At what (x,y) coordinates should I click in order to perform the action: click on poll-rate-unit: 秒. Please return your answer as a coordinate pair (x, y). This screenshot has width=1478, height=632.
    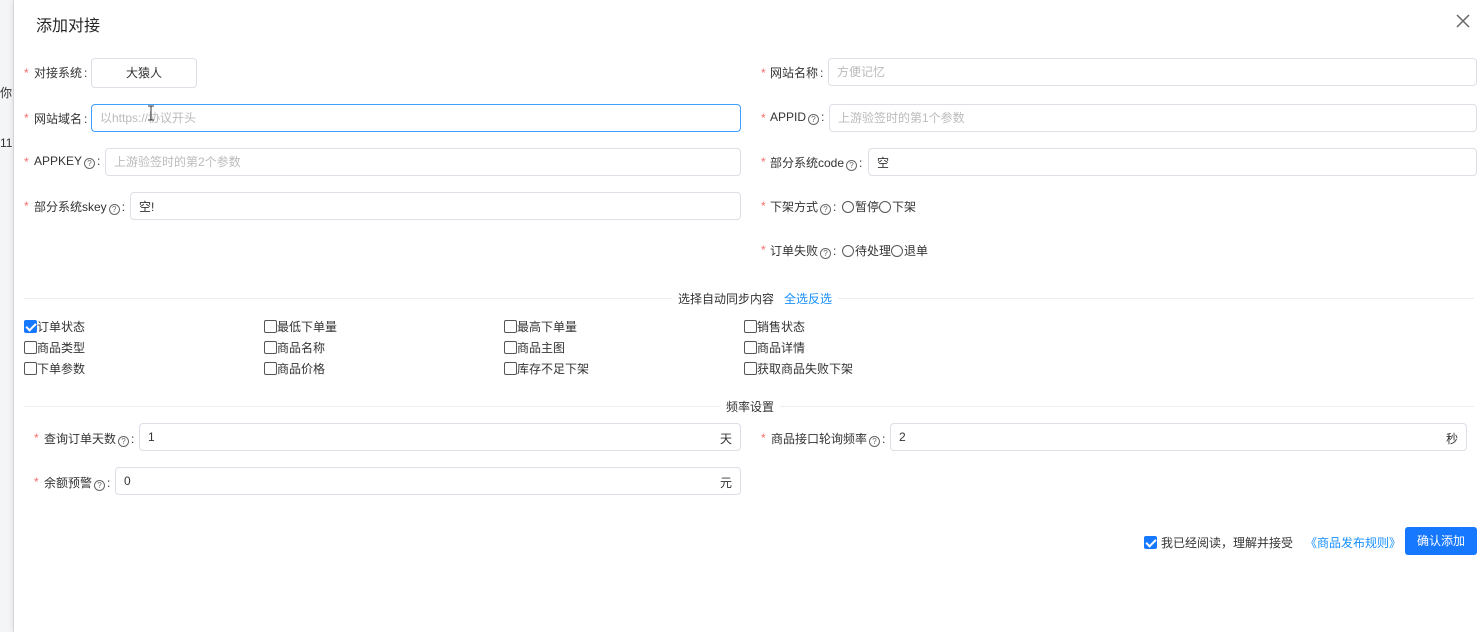
    Looking at the image, I should click on (1452, 439).